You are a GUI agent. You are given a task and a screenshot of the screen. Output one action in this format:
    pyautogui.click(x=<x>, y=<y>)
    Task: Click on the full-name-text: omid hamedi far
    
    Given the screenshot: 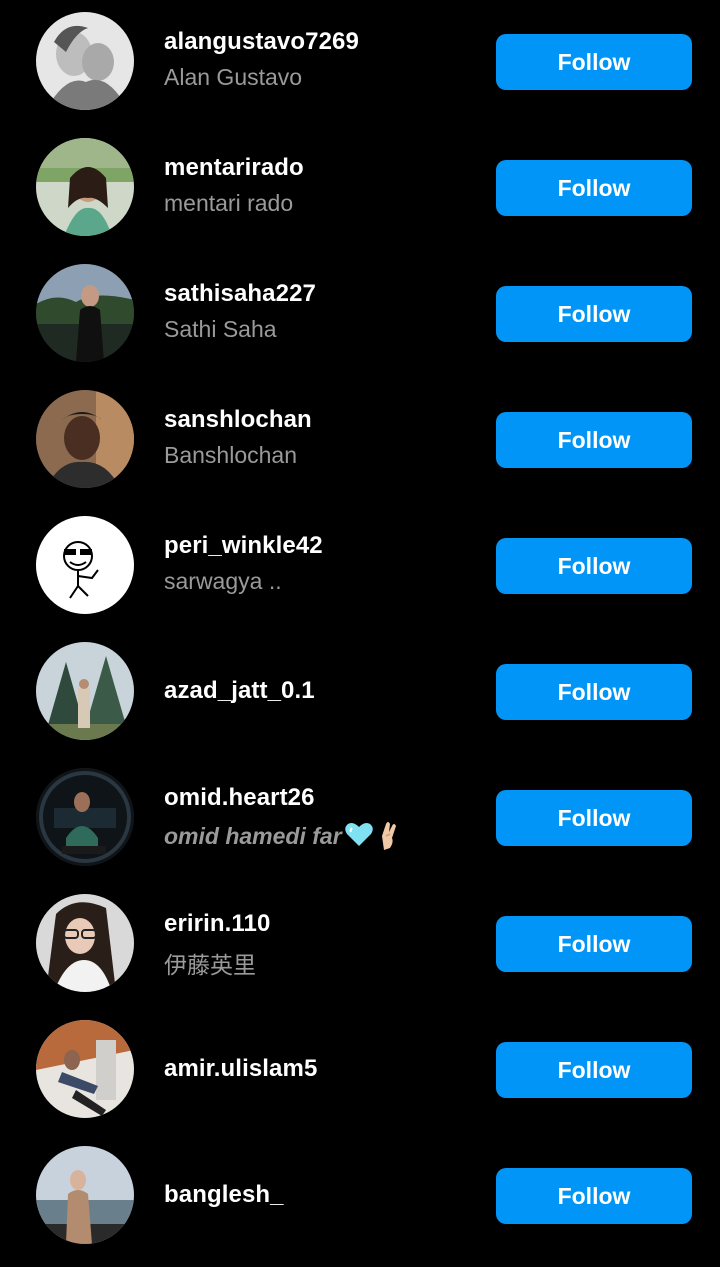 What is the action you would take?
    pyautogui.click(x=253, y=836)
    